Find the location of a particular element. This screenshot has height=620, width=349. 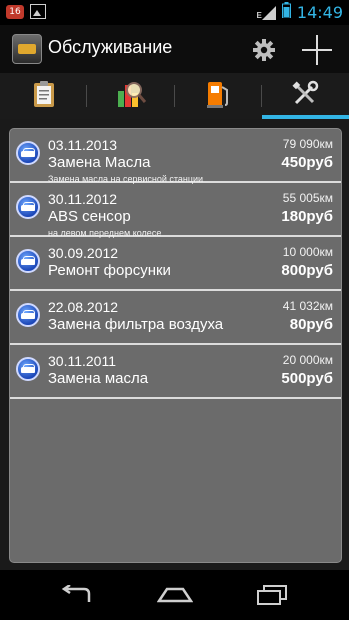

page-title: Обслуживание is located at coordinates (110, 47).